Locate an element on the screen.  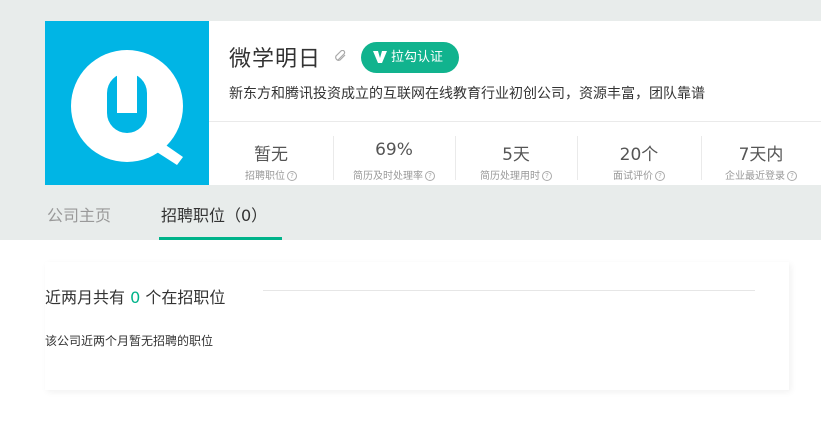
stat-value: 20个 is located at coordinates (639, 155).